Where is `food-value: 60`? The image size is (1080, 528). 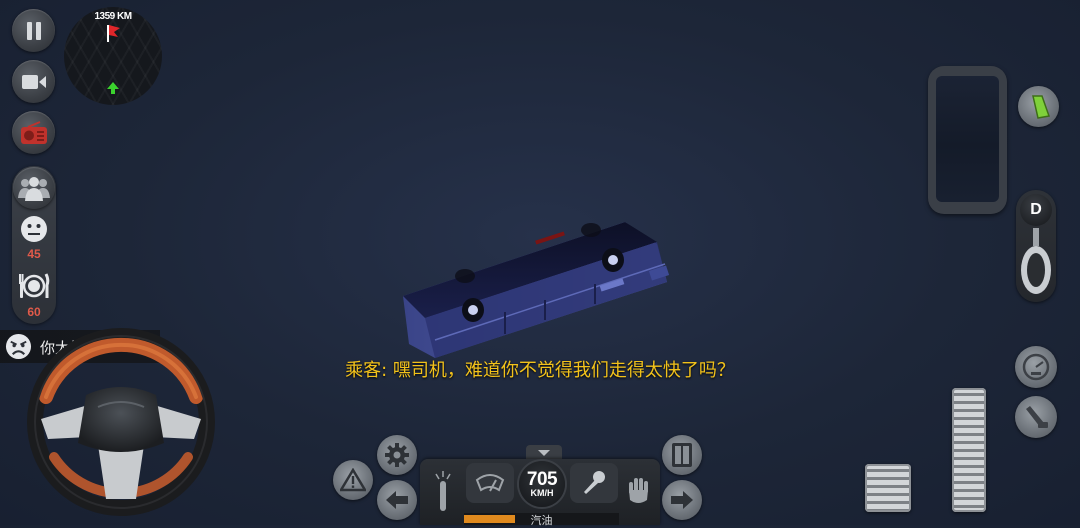 food-value: 60 is located at coordinates (34, 312).